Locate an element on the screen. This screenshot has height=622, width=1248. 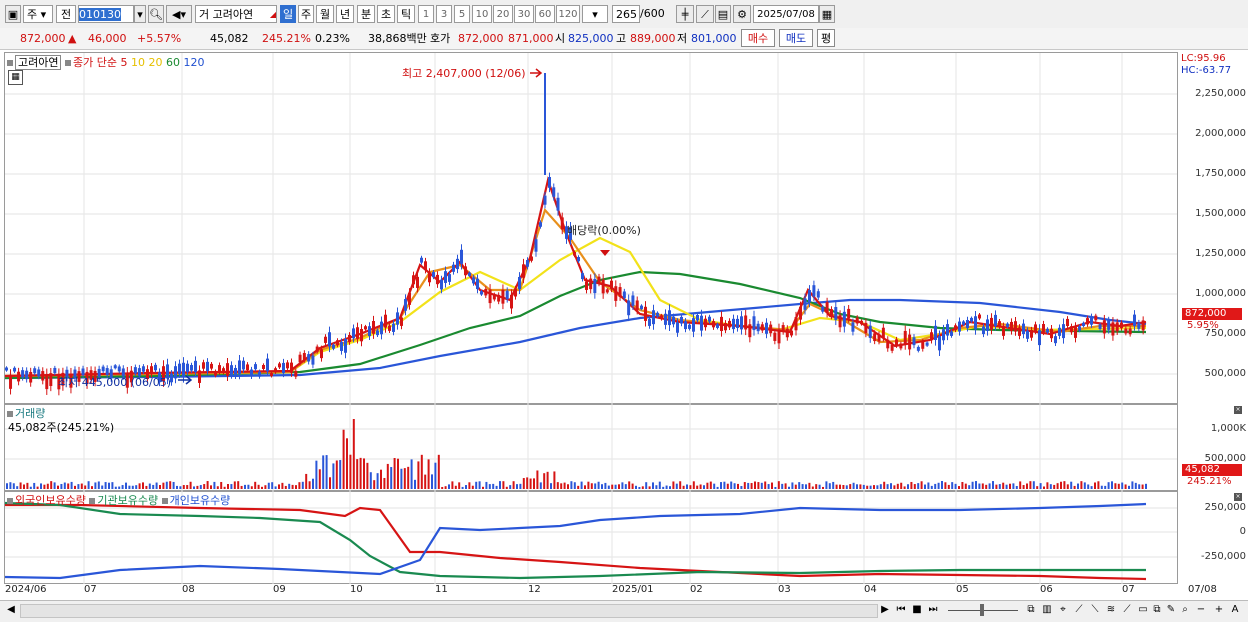
fast-forward-icon: ⏭ is located at coordinates (933, 610).